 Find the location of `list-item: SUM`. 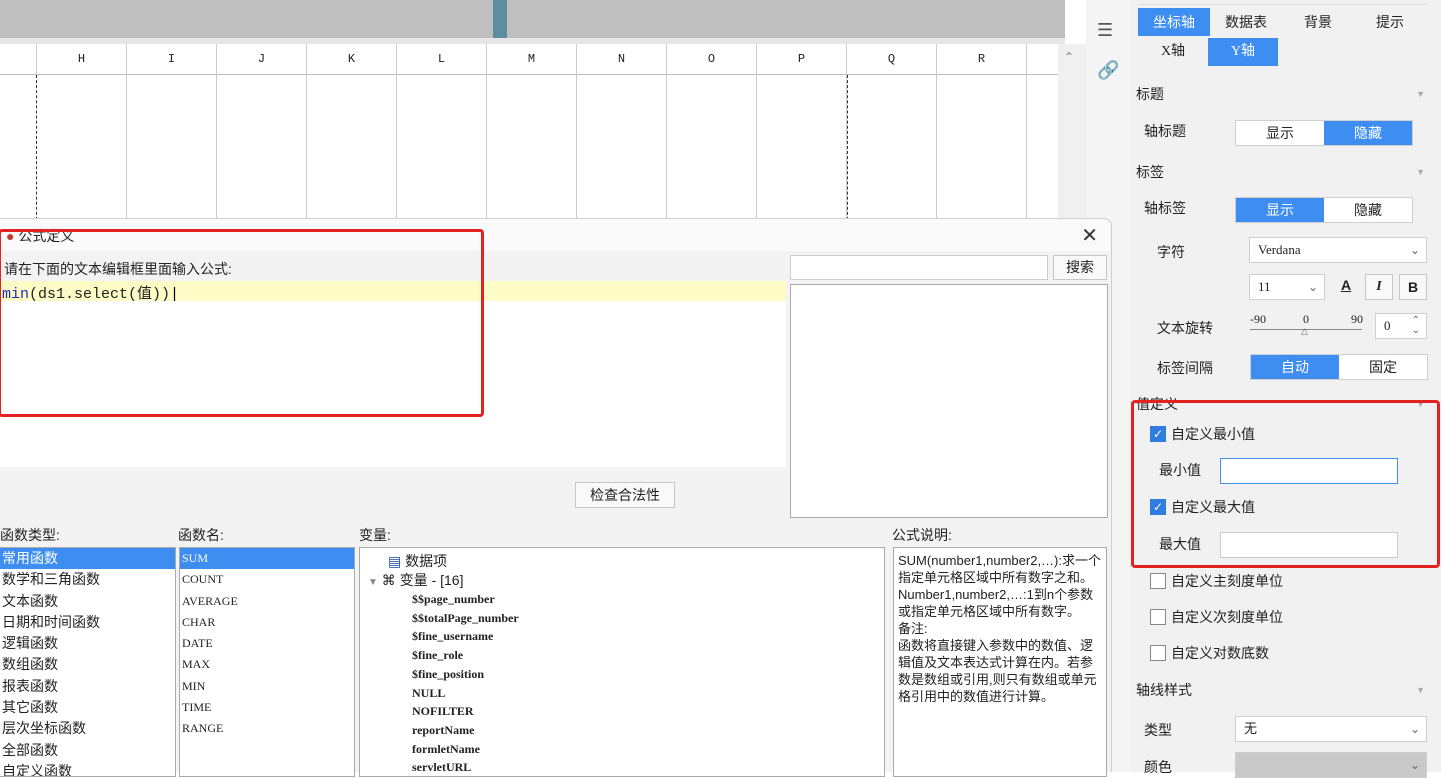

list-item: SUM is located at coordinates (267, 559).